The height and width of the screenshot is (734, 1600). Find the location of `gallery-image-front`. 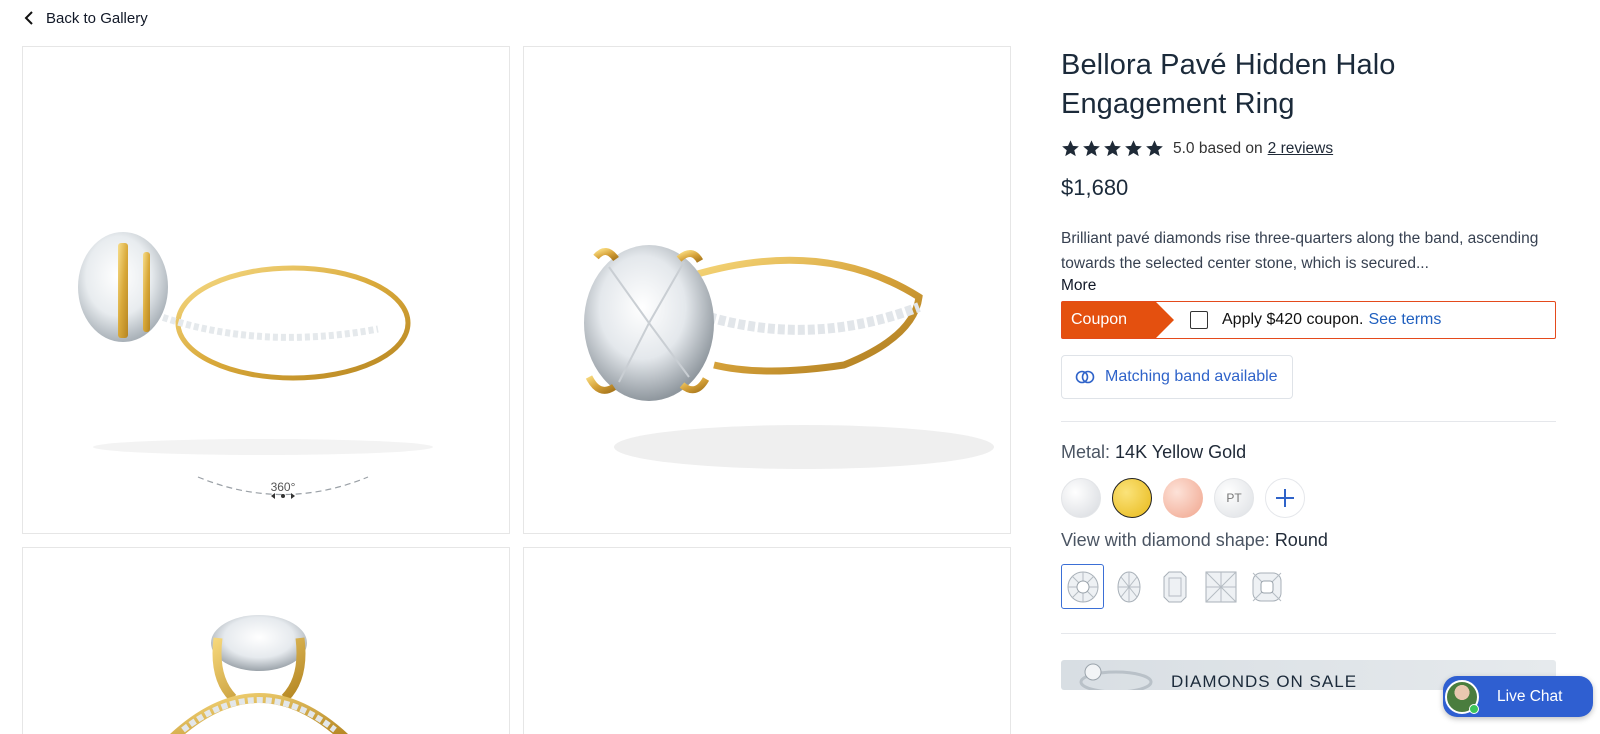

gallery-image-front is located at coordinates (266, 640).